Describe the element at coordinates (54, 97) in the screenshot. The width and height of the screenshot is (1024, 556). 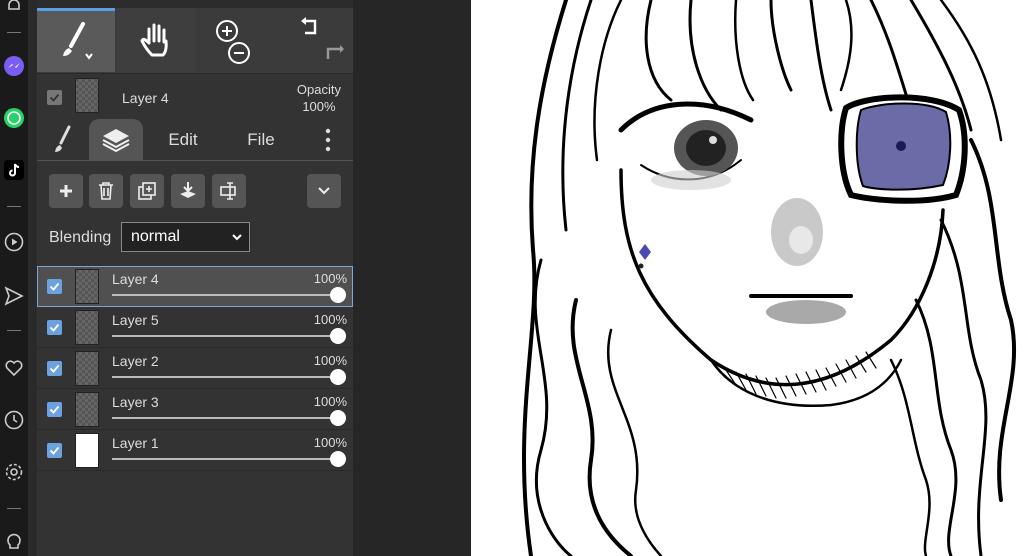
I see `current-layer-visibility-checkbox` at that location.